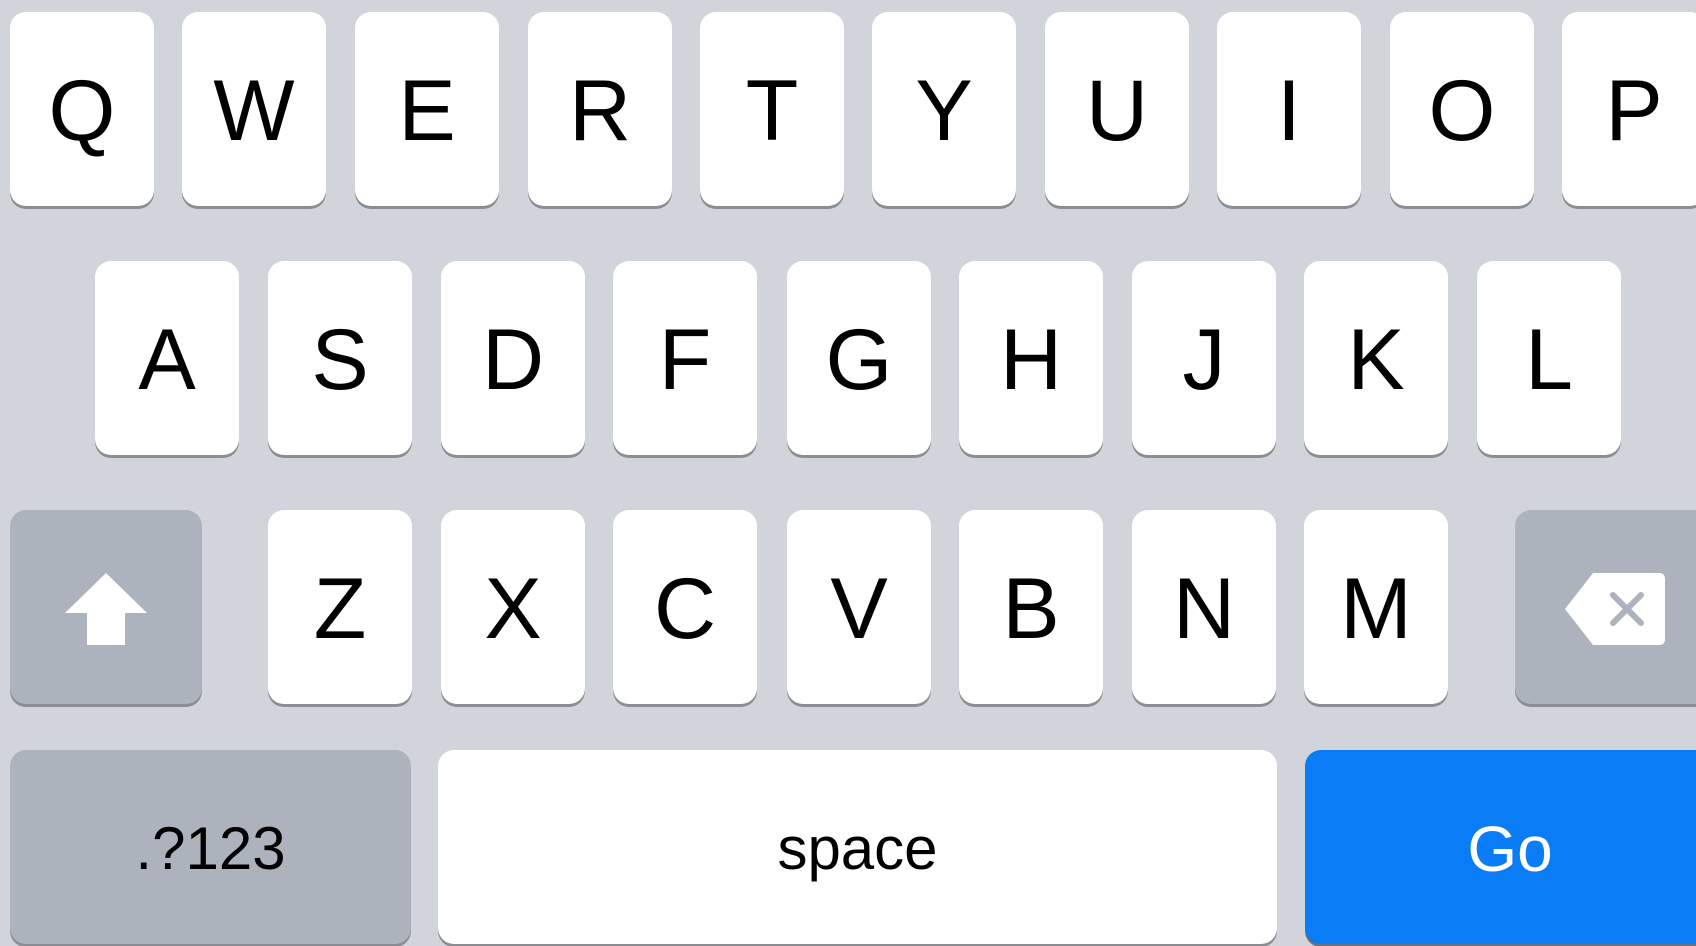 The image size is (1696, 946). I want to click on key-h: H, so click(1031, 358).